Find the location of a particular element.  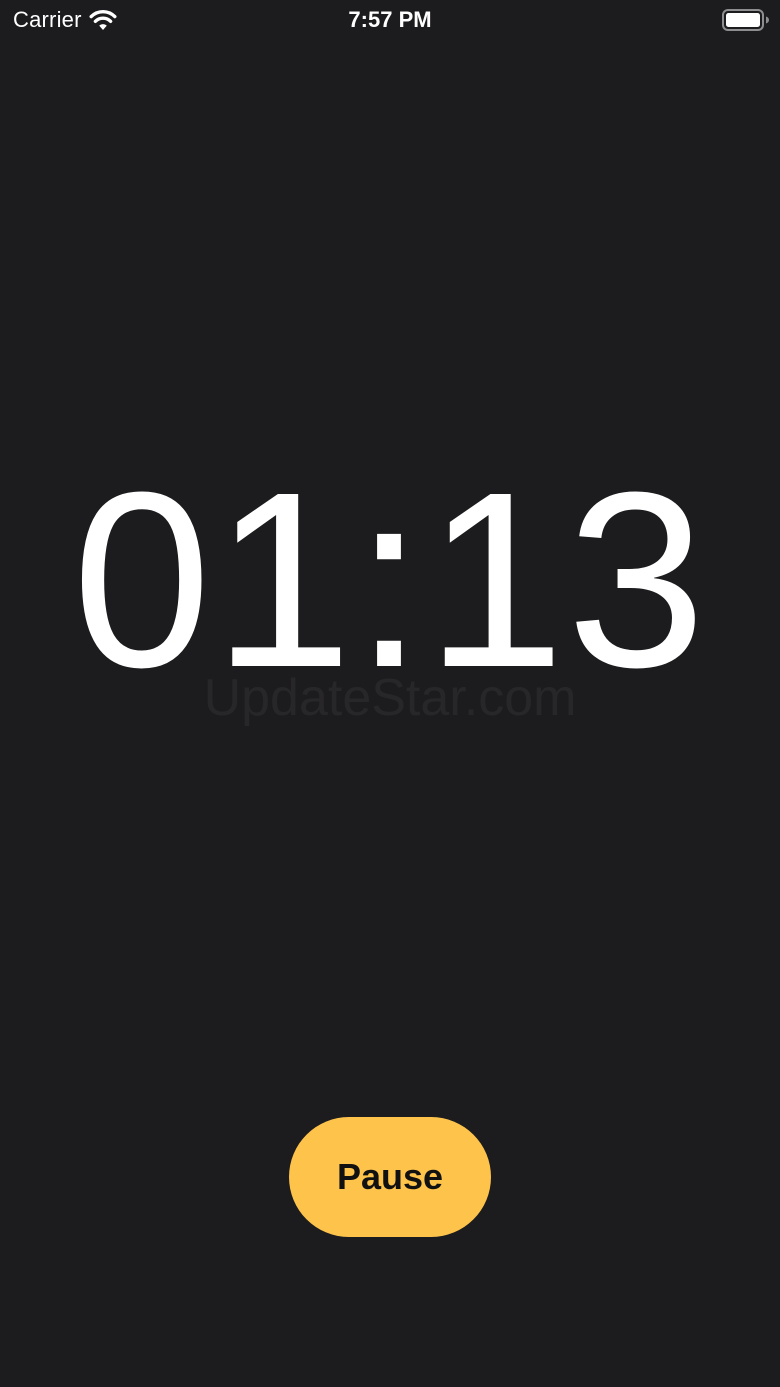

battery-fill is located at coordinates (743, 20).